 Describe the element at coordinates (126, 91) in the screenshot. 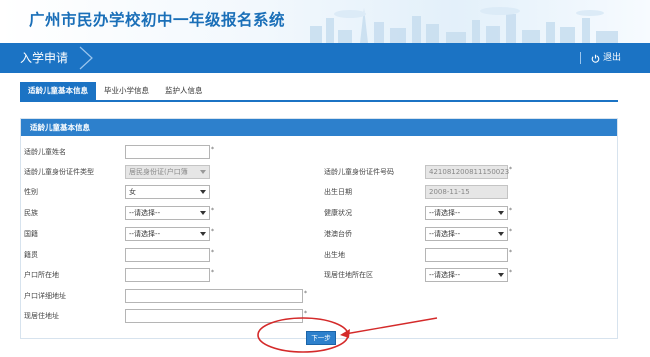

I see `tab-primary-school-info: 毕业小学信息` at that location.